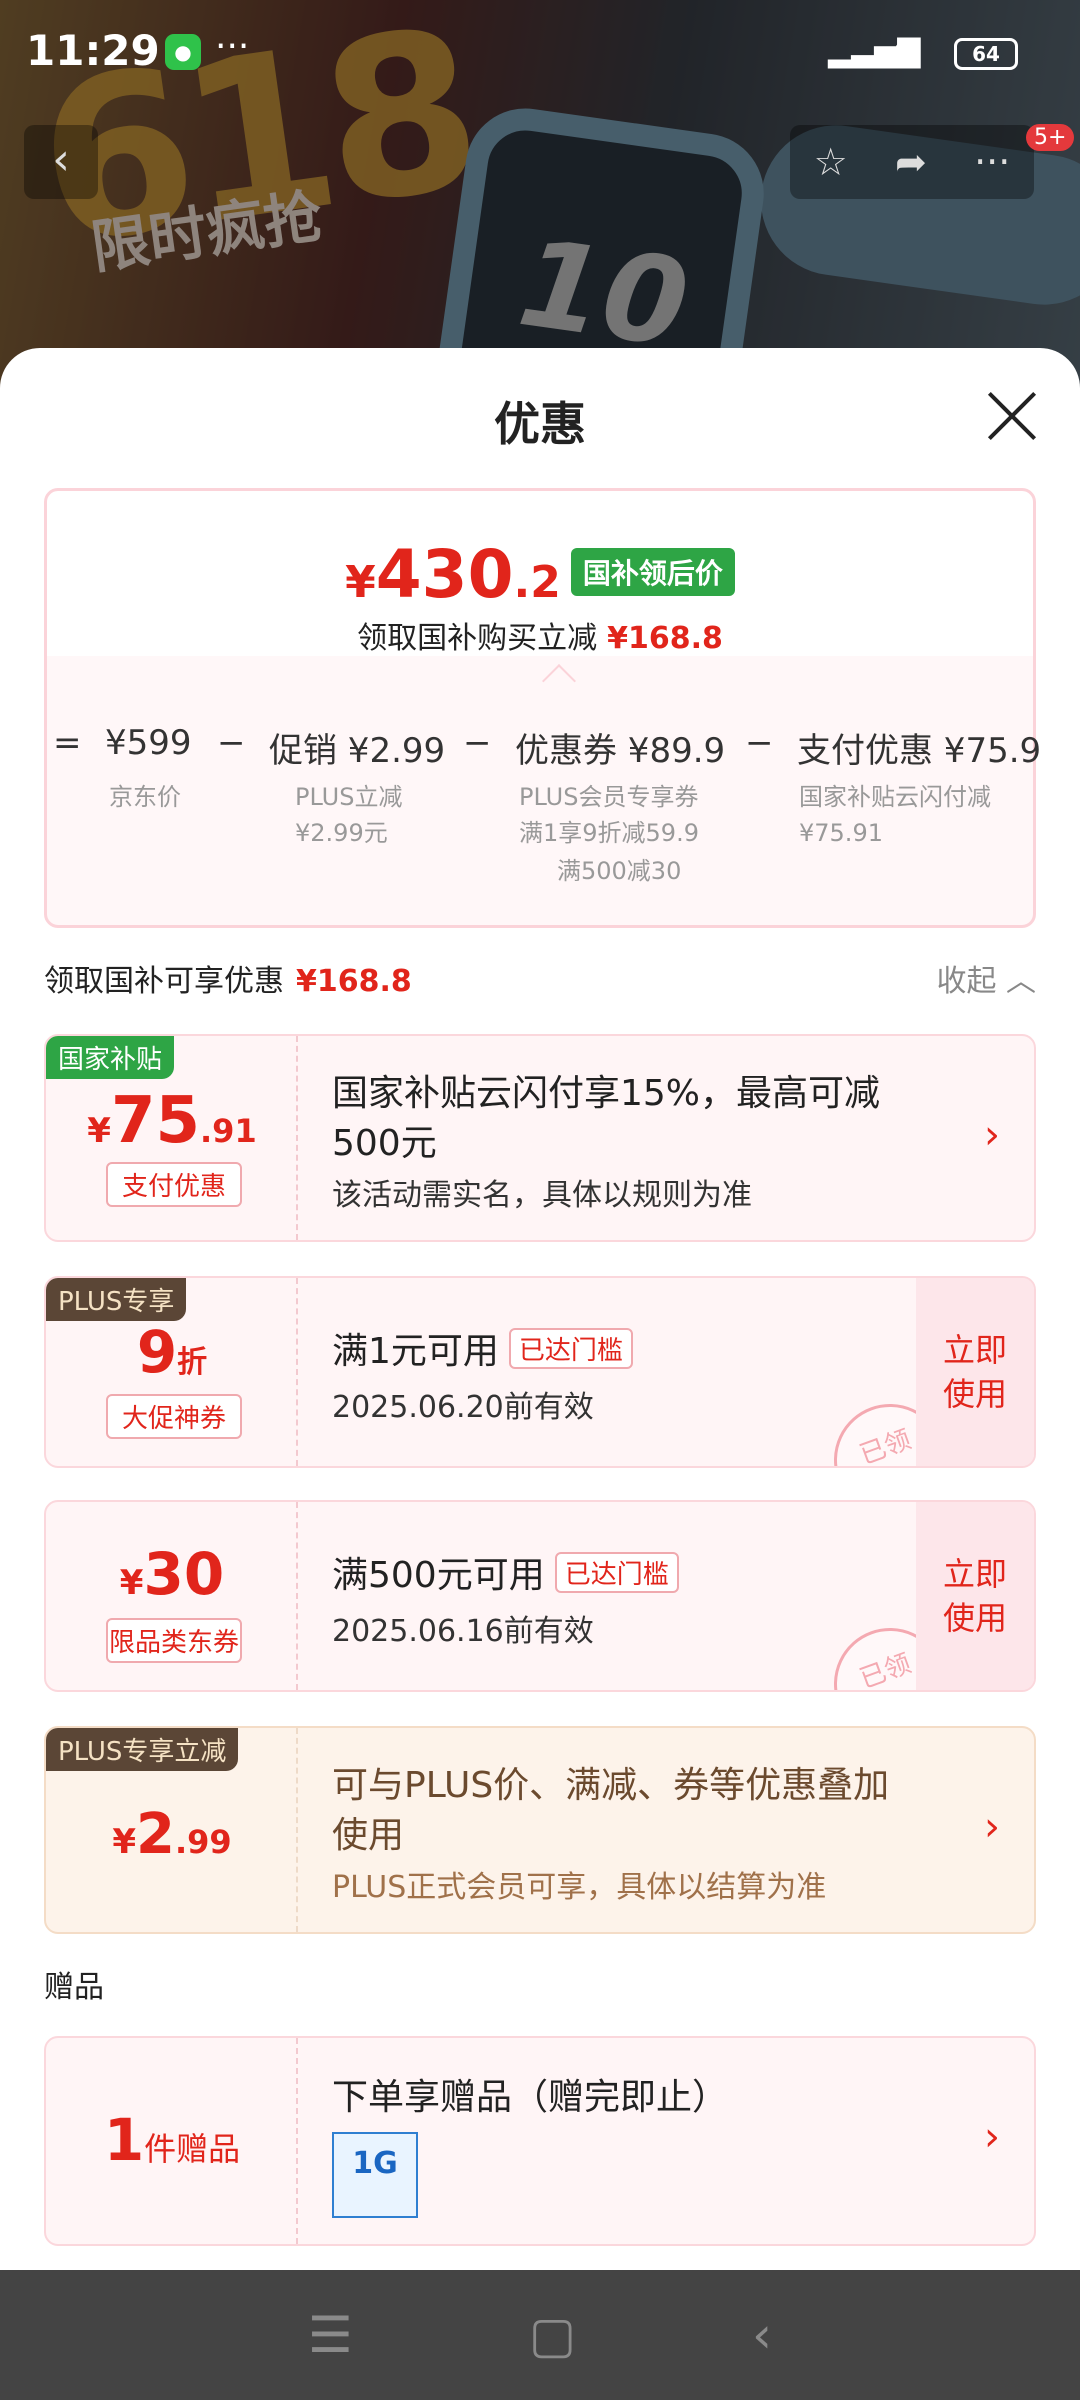 The height and width of the screenshot is (2400, 1080). Describe the element at coordinates (172, 1121) in the screenshot. I see `coupon-amount: ¥75.91` at that location.